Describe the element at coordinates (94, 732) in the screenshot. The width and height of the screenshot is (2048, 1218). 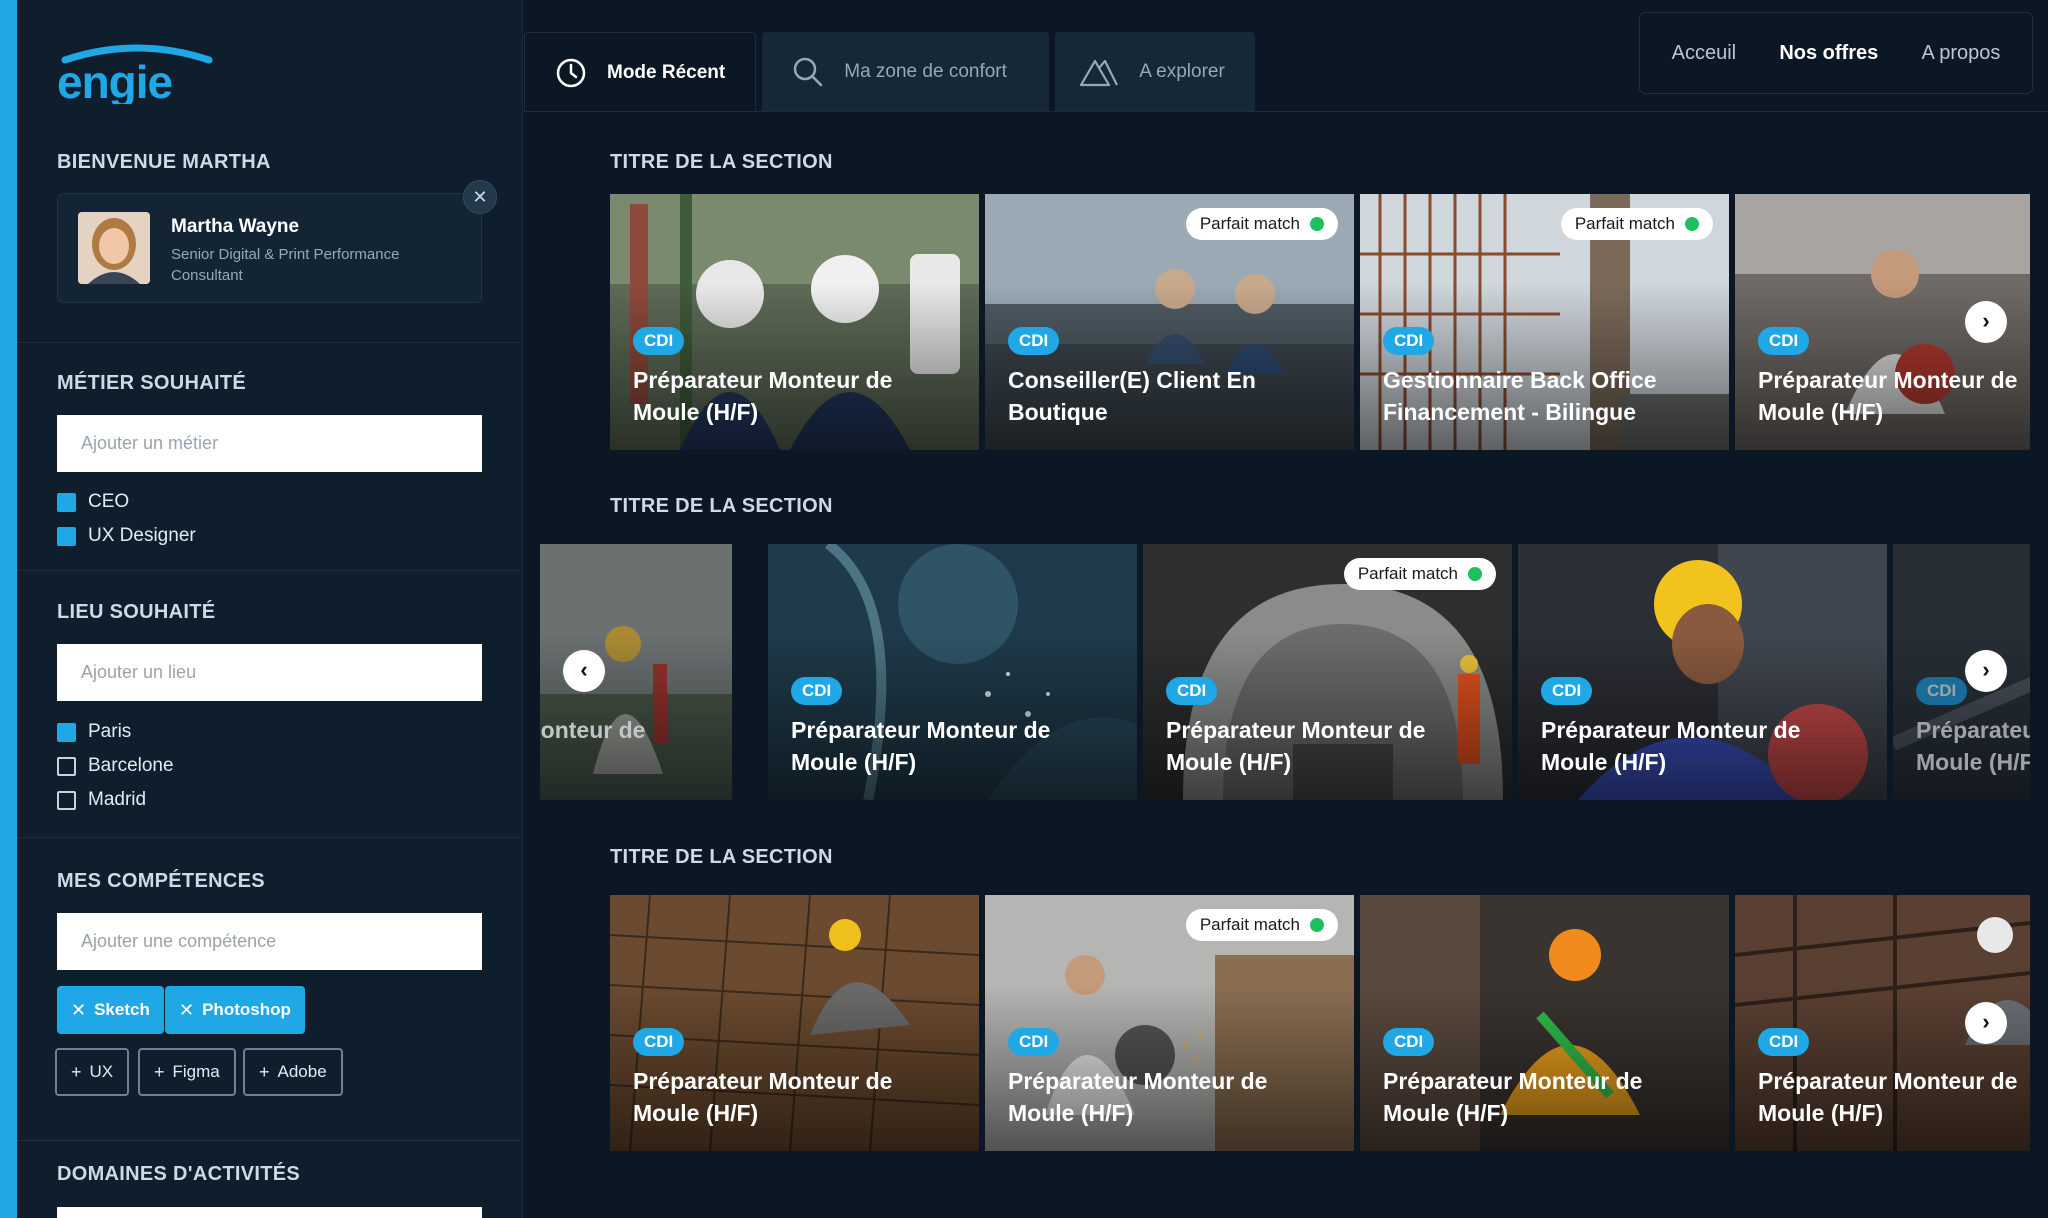
I see `checkbox-paris: Paris` at that location.